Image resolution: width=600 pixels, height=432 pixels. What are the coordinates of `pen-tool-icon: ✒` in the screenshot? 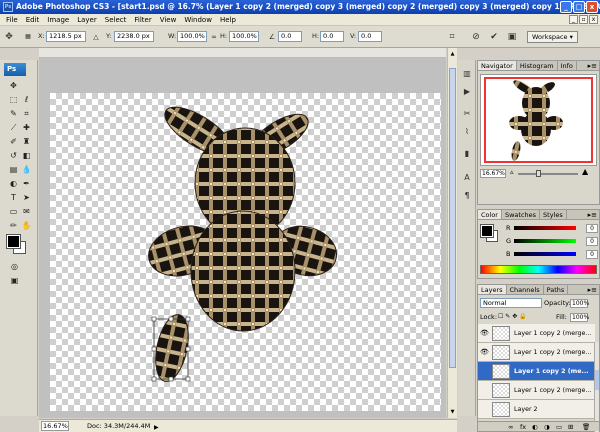 It's located at (26, 183).